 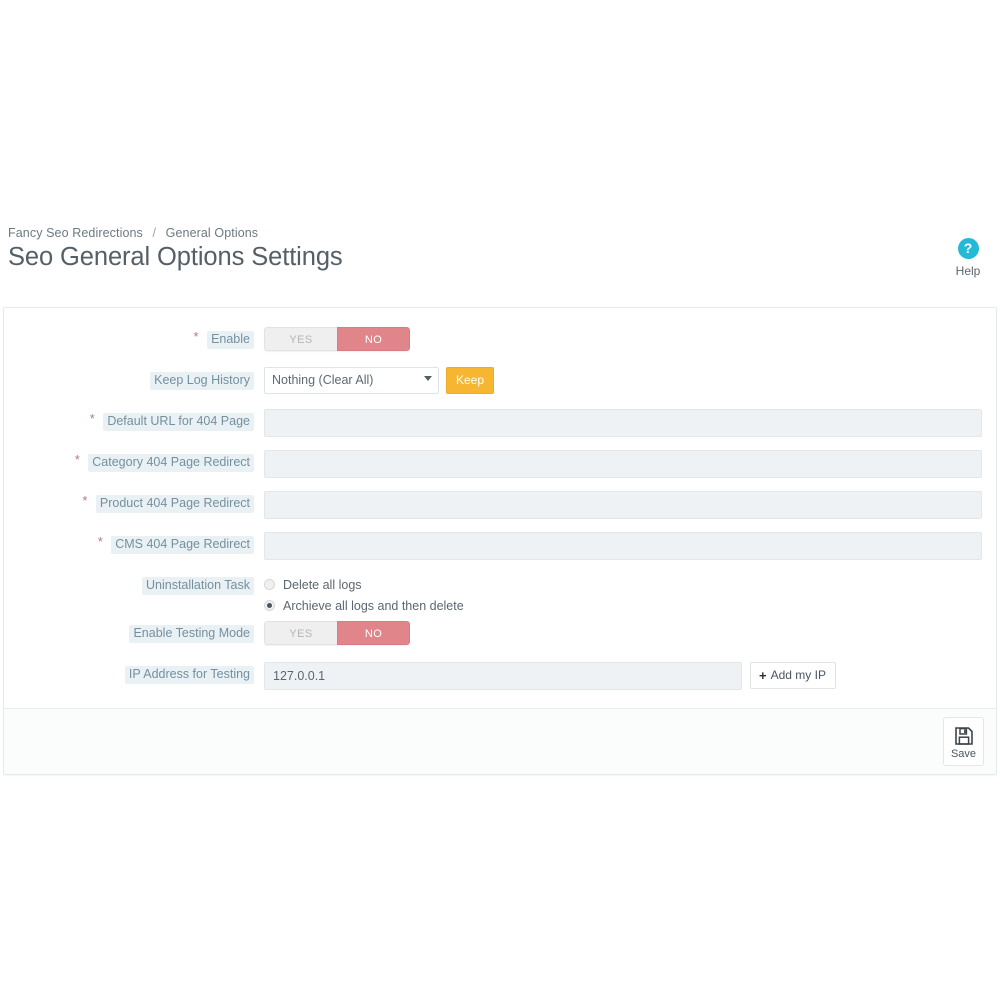 I want to click on save-button: Save, so click(x=963, y=741).